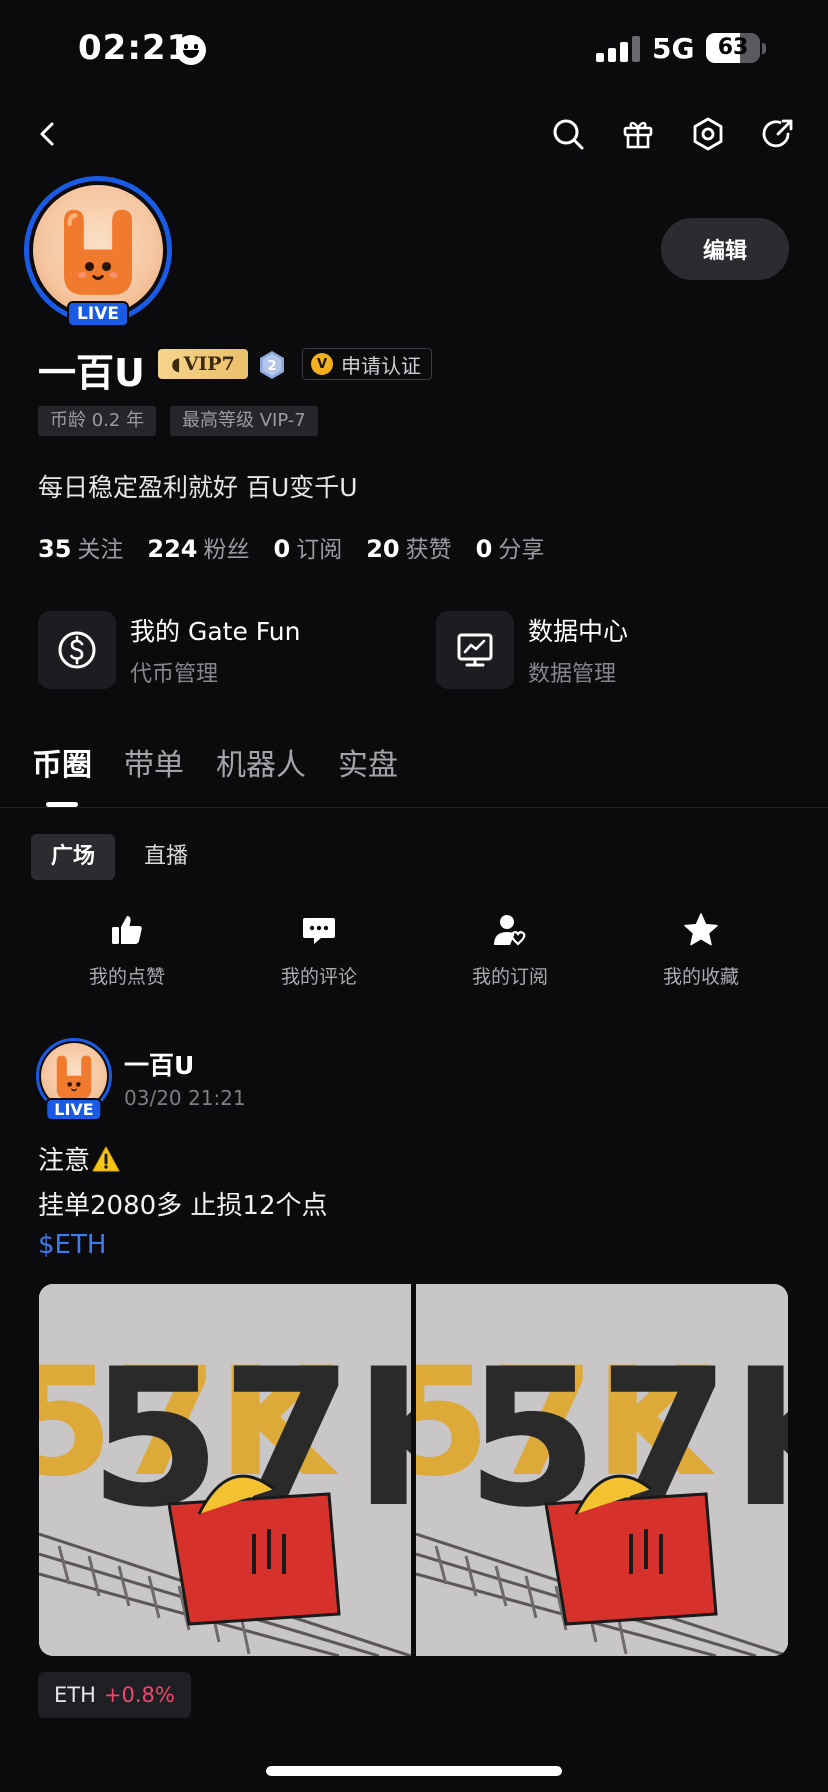 Image resolution: width=828 pixels, height=1792 pixels. Describe the element at coordinates (75, 1695) in the screenshot. I see `ticker-symbol: ETH` at that location.